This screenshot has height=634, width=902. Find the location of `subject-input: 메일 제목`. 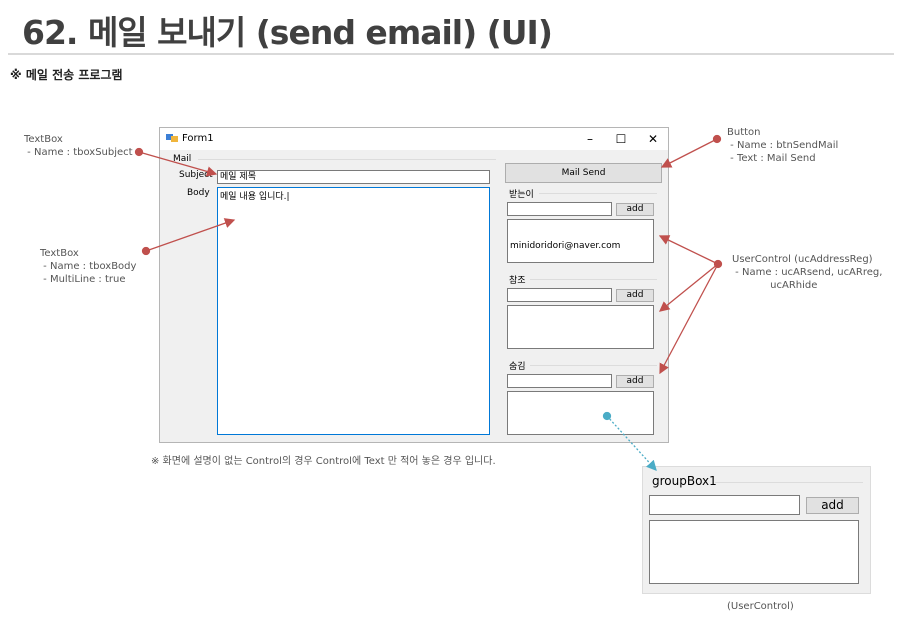

subject-input: 메일 제목 is located at coordinates (353, 177).